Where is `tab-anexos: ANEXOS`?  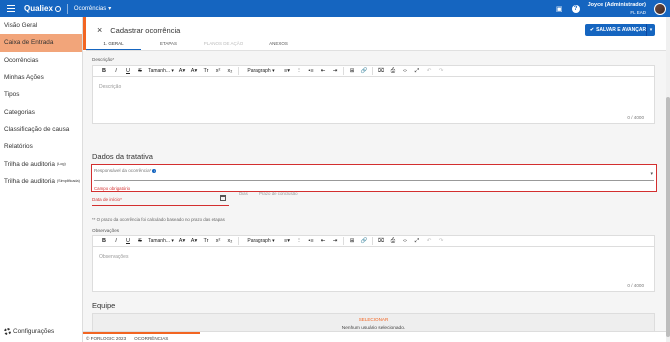 tab-anexos: ANEXOS is located at coordinates (278, 45).